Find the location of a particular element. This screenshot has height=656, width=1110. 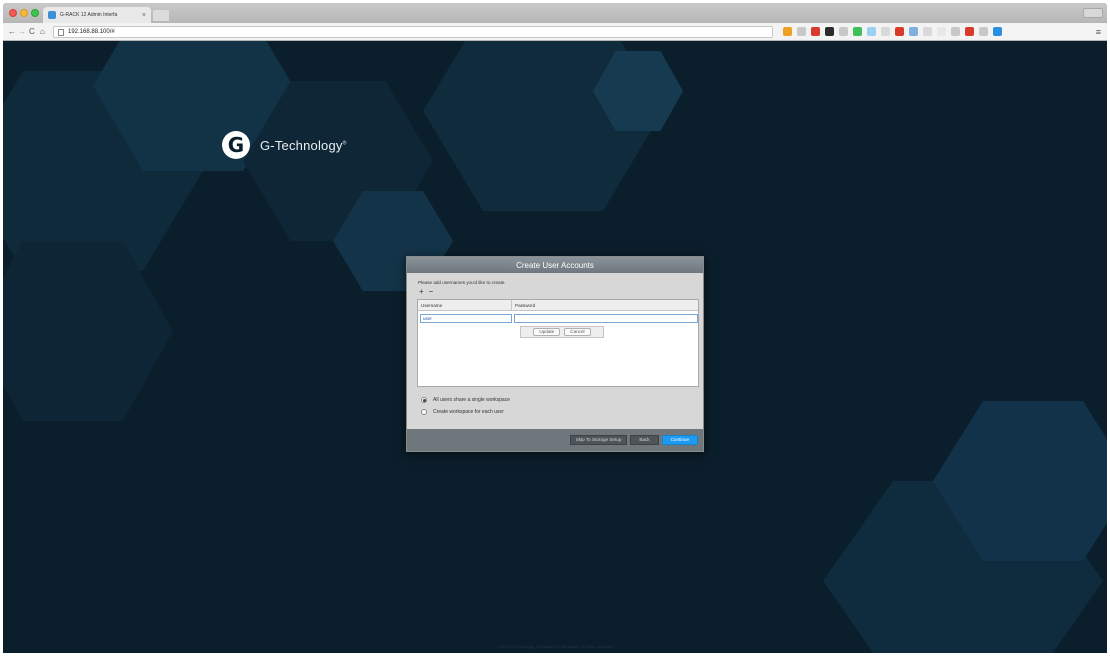

dialog-footer: Skip To Storage Setup Back Continue is located at coordinates (555, 440).